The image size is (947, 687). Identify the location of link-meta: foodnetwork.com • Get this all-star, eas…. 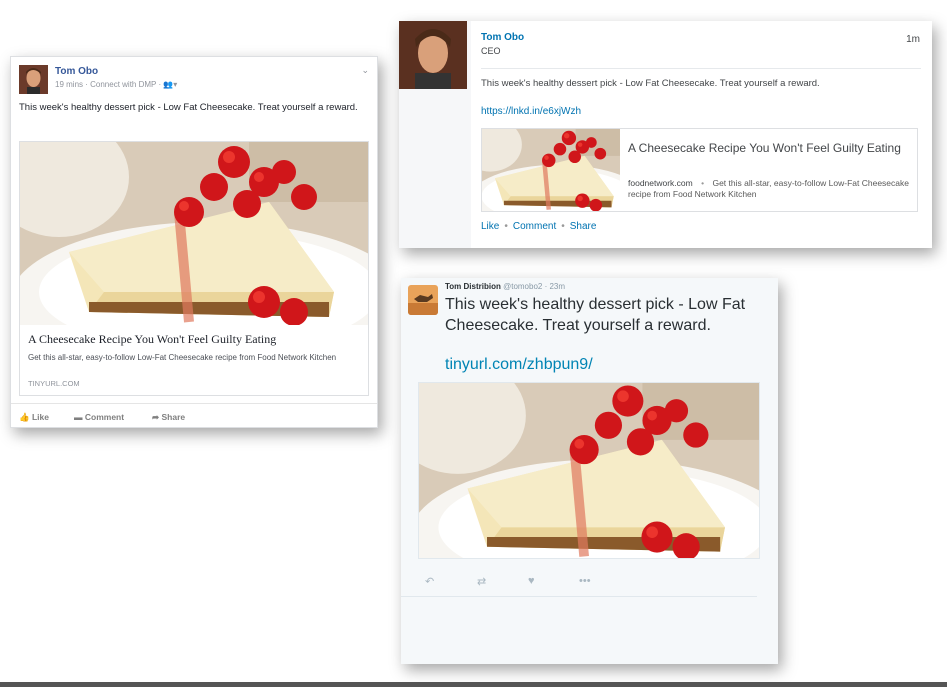
(768, 188).